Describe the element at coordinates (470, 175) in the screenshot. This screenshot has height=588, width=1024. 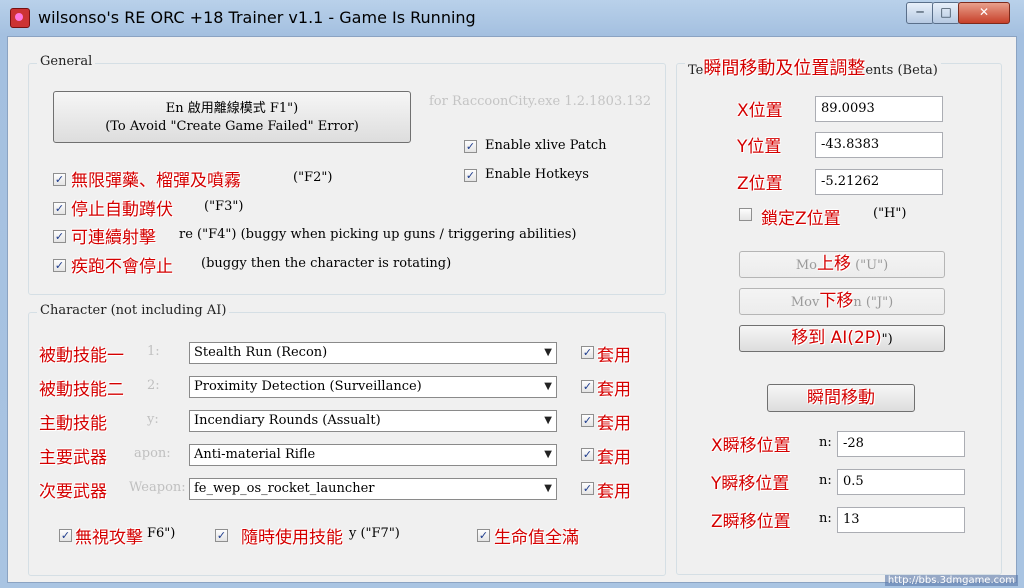
I see `hotkeys-checkbox: ✓` at that location.